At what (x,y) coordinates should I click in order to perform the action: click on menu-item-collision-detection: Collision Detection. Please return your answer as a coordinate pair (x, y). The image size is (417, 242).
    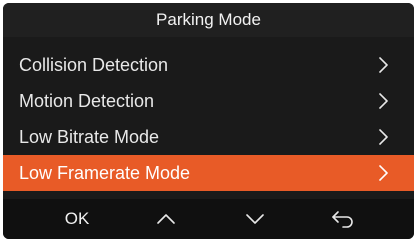
    Looking at the image, I should click on (208, 65).